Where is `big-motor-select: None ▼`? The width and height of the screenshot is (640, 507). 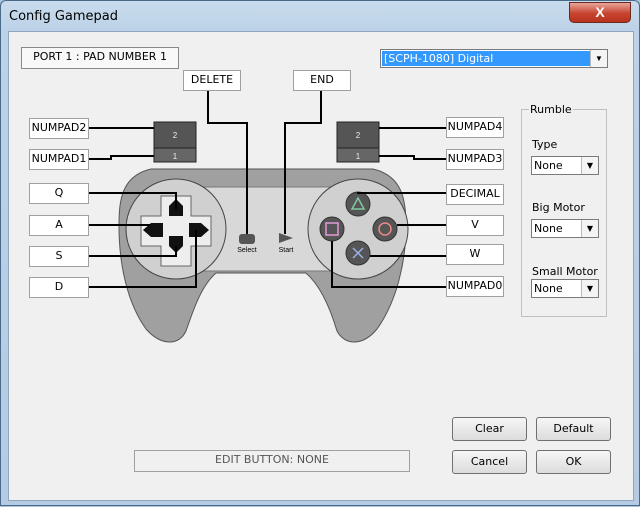
big-motor-select: None ▼ is located at coordinates (565, 228).